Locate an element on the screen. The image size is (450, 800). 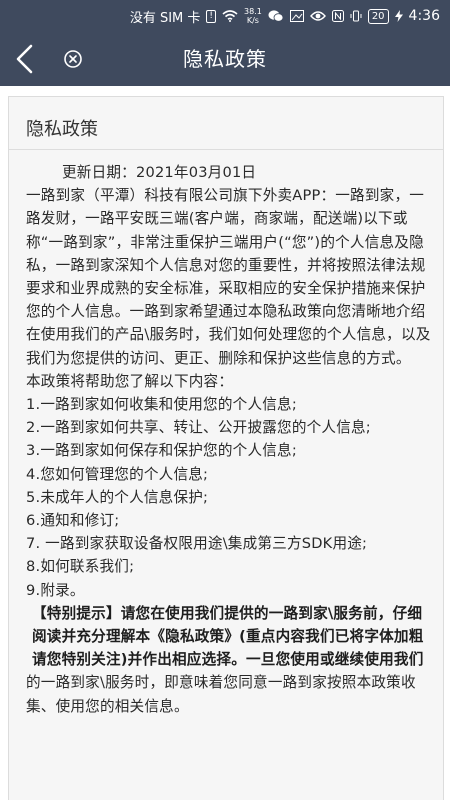
contents-intro: 本政策将帮助您了解以下内容： is located at coordinates (130, 381).